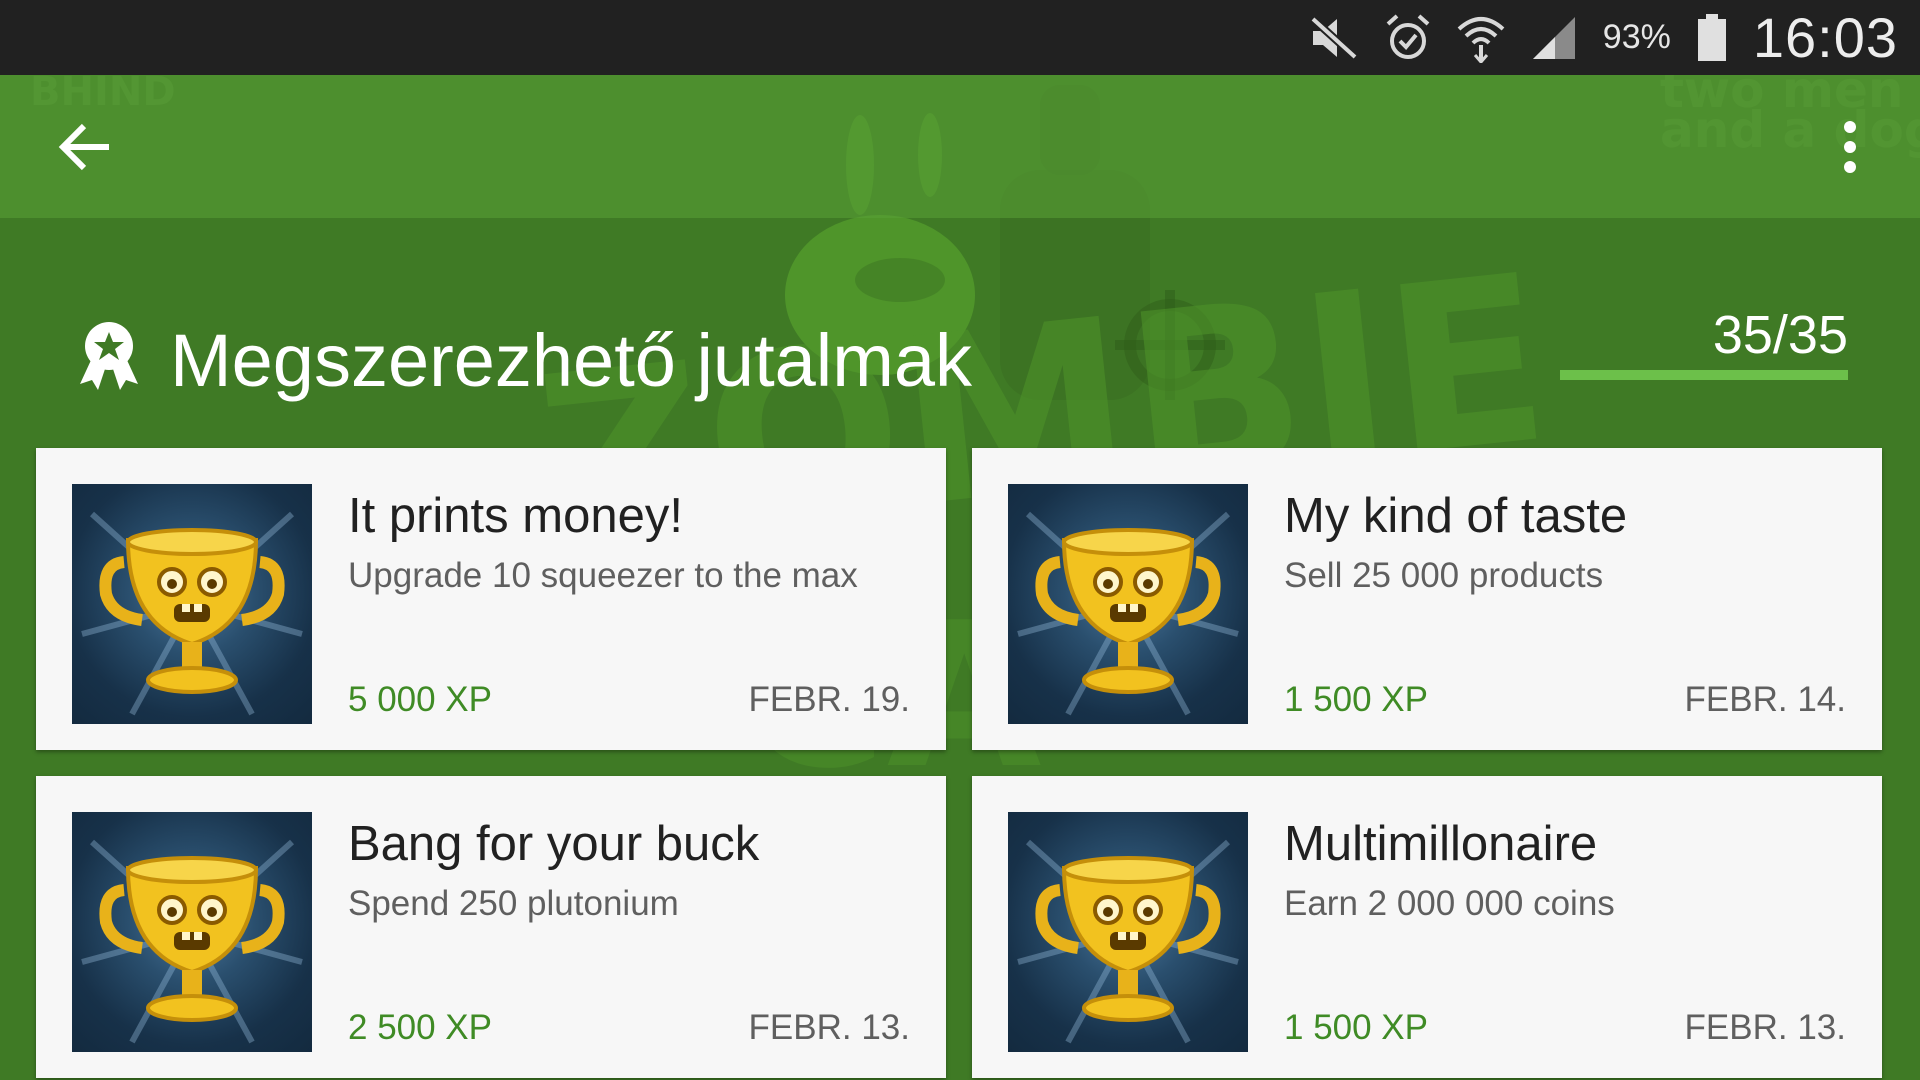 This screenshot has width=1920, height=1080. I want to click on wifi-icon, so click(1481, 38).